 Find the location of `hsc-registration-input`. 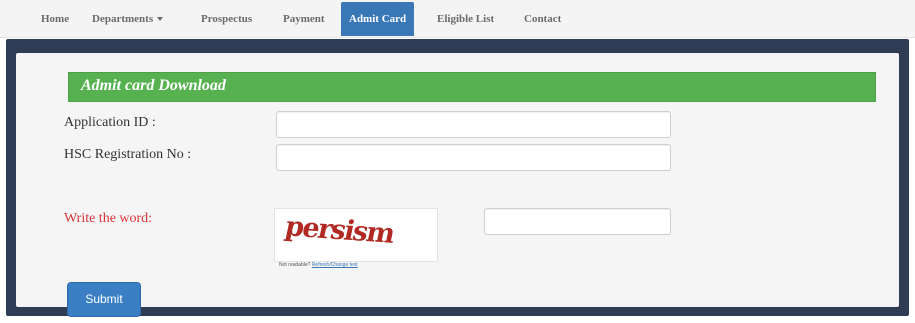

hsc-registration-input is located at coordinates (473, 157).